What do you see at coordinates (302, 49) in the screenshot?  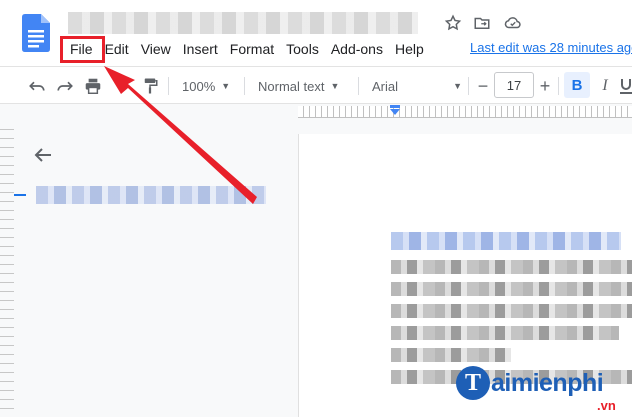 I see `menu-tools: Tools` at bounding box center [302, 49].